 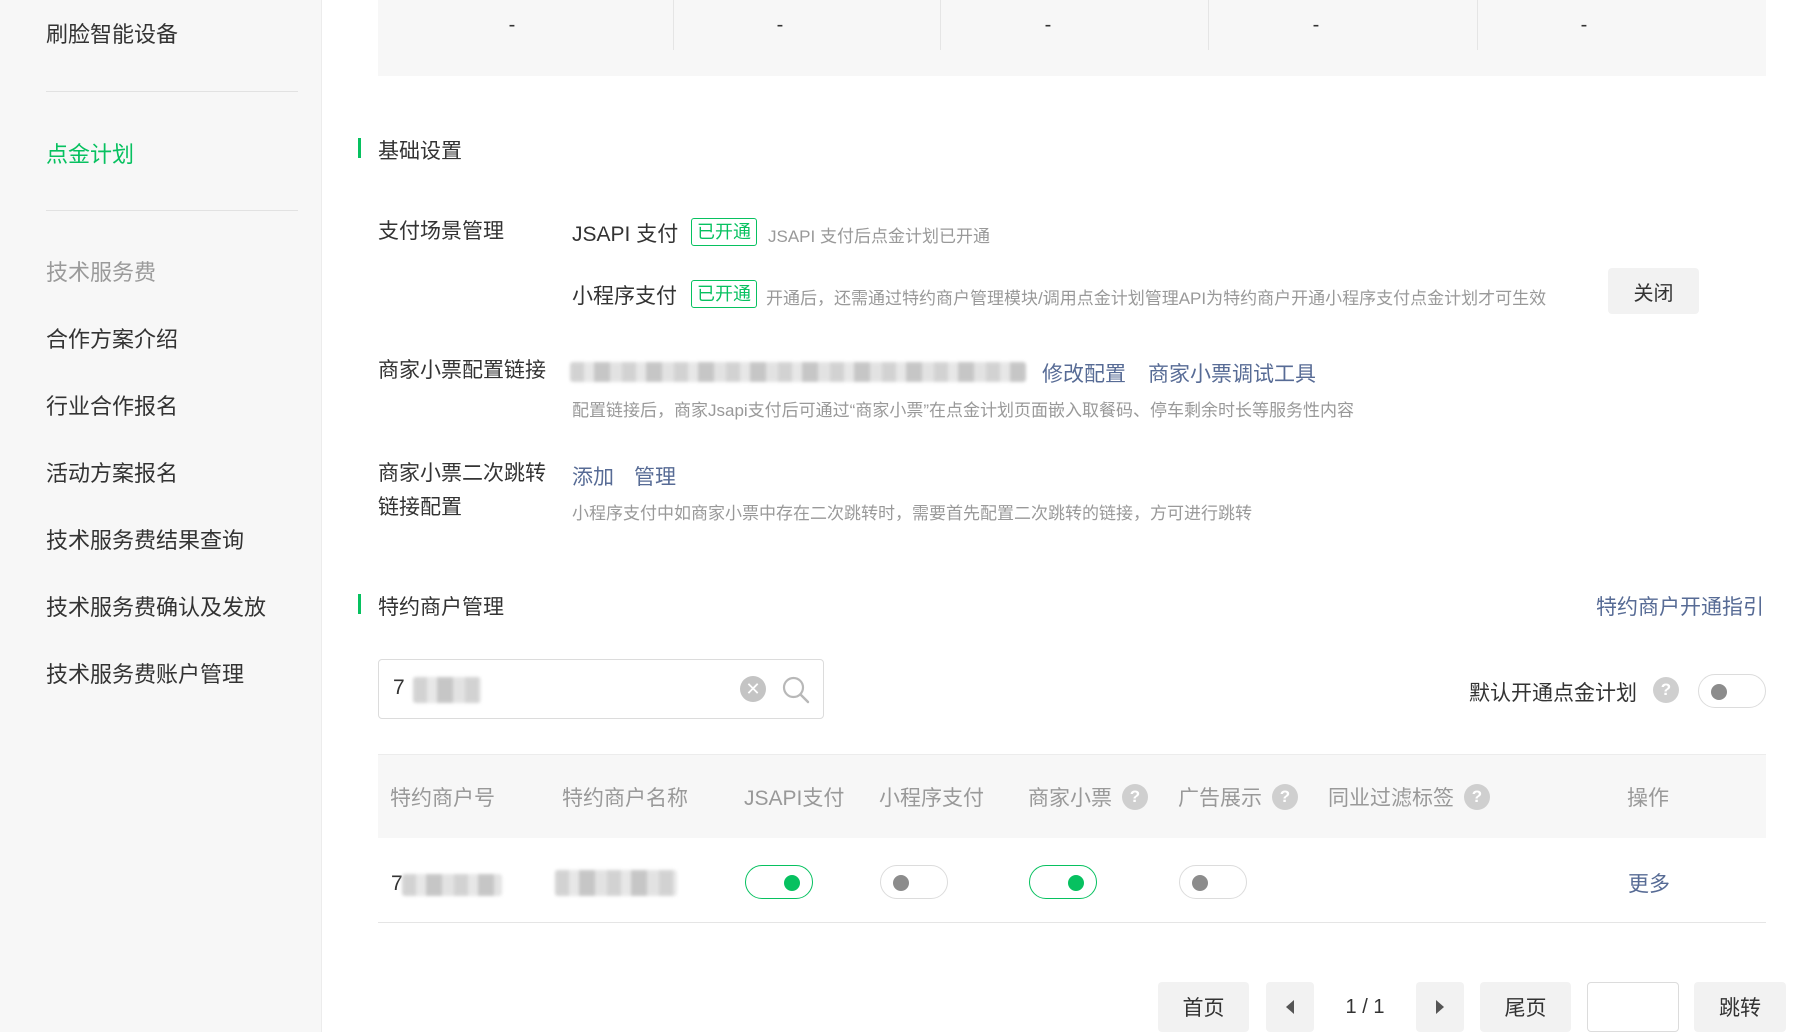 What do you see at coordinates (112, 338) in the screenshot?
I see `sidebar-item-cooperation-intro: 合作方案介绍` at bounding box center [112, 338].